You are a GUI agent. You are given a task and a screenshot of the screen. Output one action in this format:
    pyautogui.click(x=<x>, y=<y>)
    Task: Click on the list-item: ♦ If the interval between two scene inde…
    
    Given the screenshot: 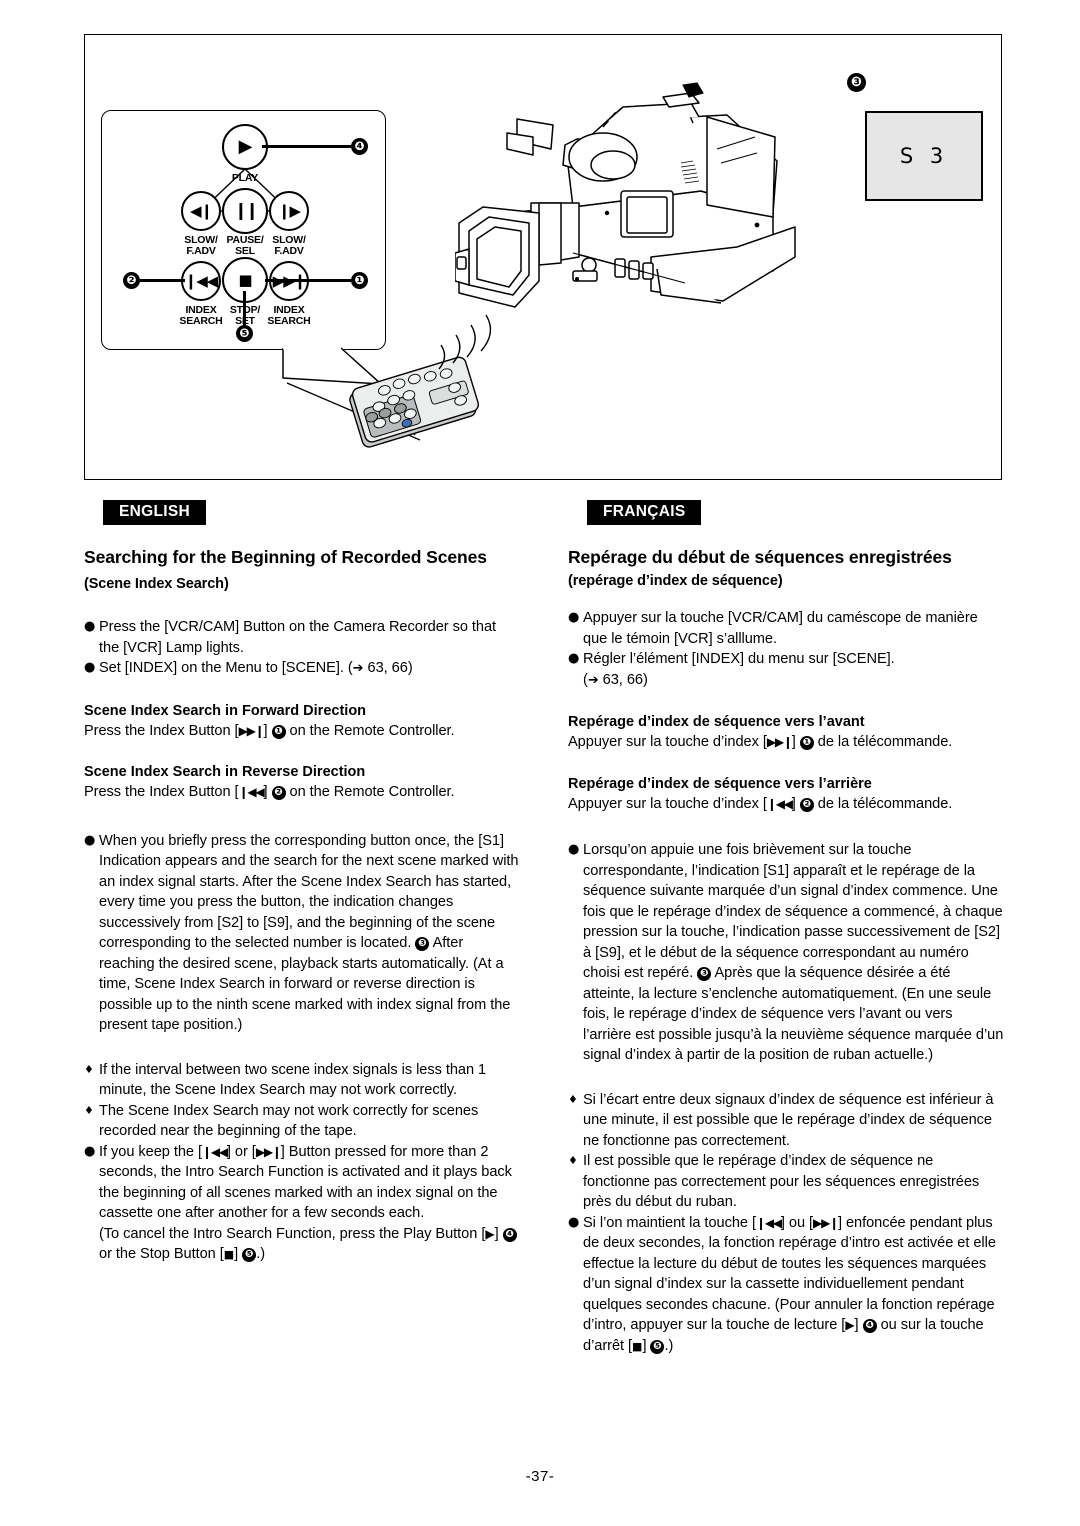 What is the action you would take?
    pyautogui.click(x=302, y=1080)
    